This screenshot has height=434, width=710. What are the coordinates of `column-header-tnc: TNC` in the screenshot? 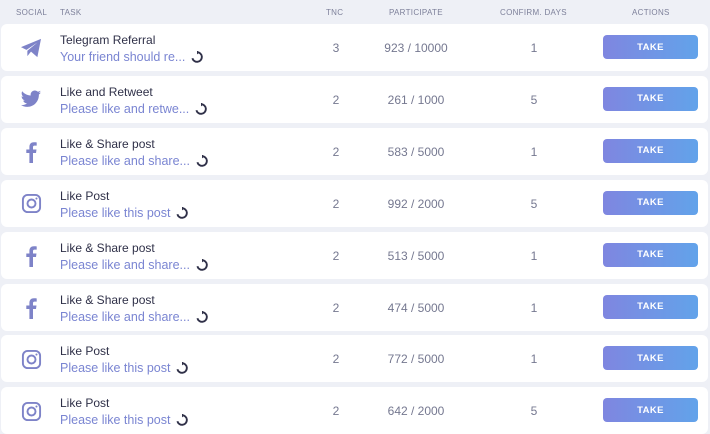 It's located at (335, 12).